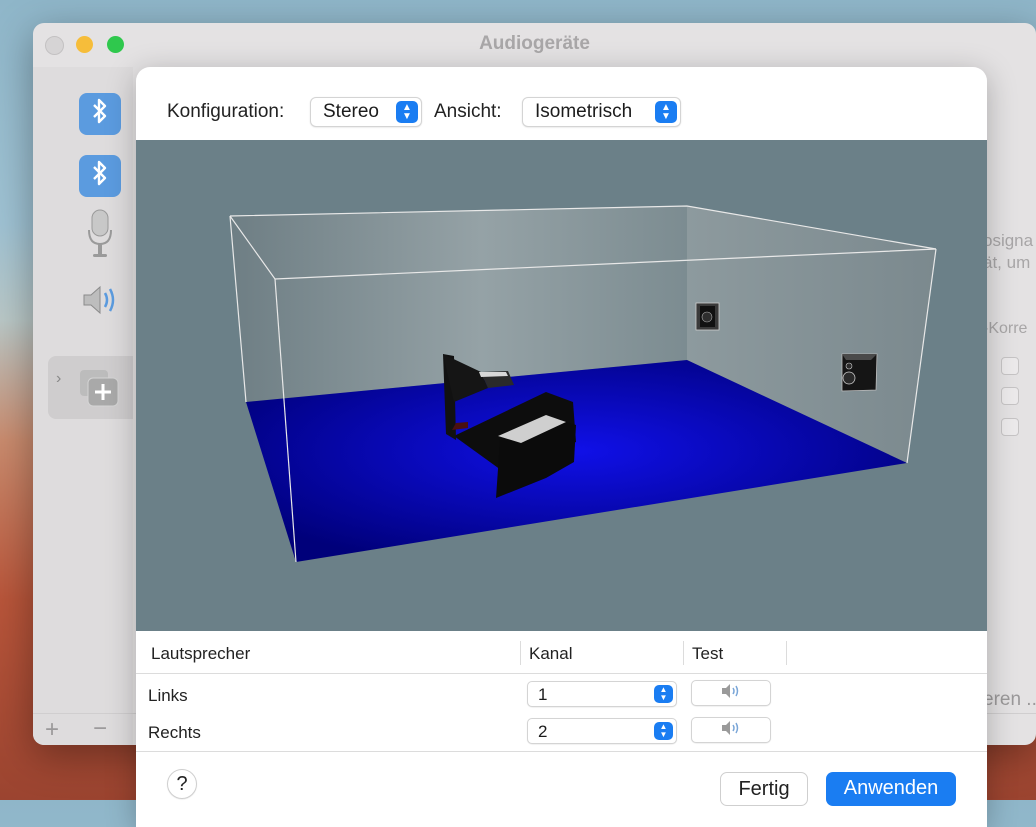 The height and width of the screenshot is (827, 1036). I want to click on title-bar: Audiogeräte, so click(534, 45).